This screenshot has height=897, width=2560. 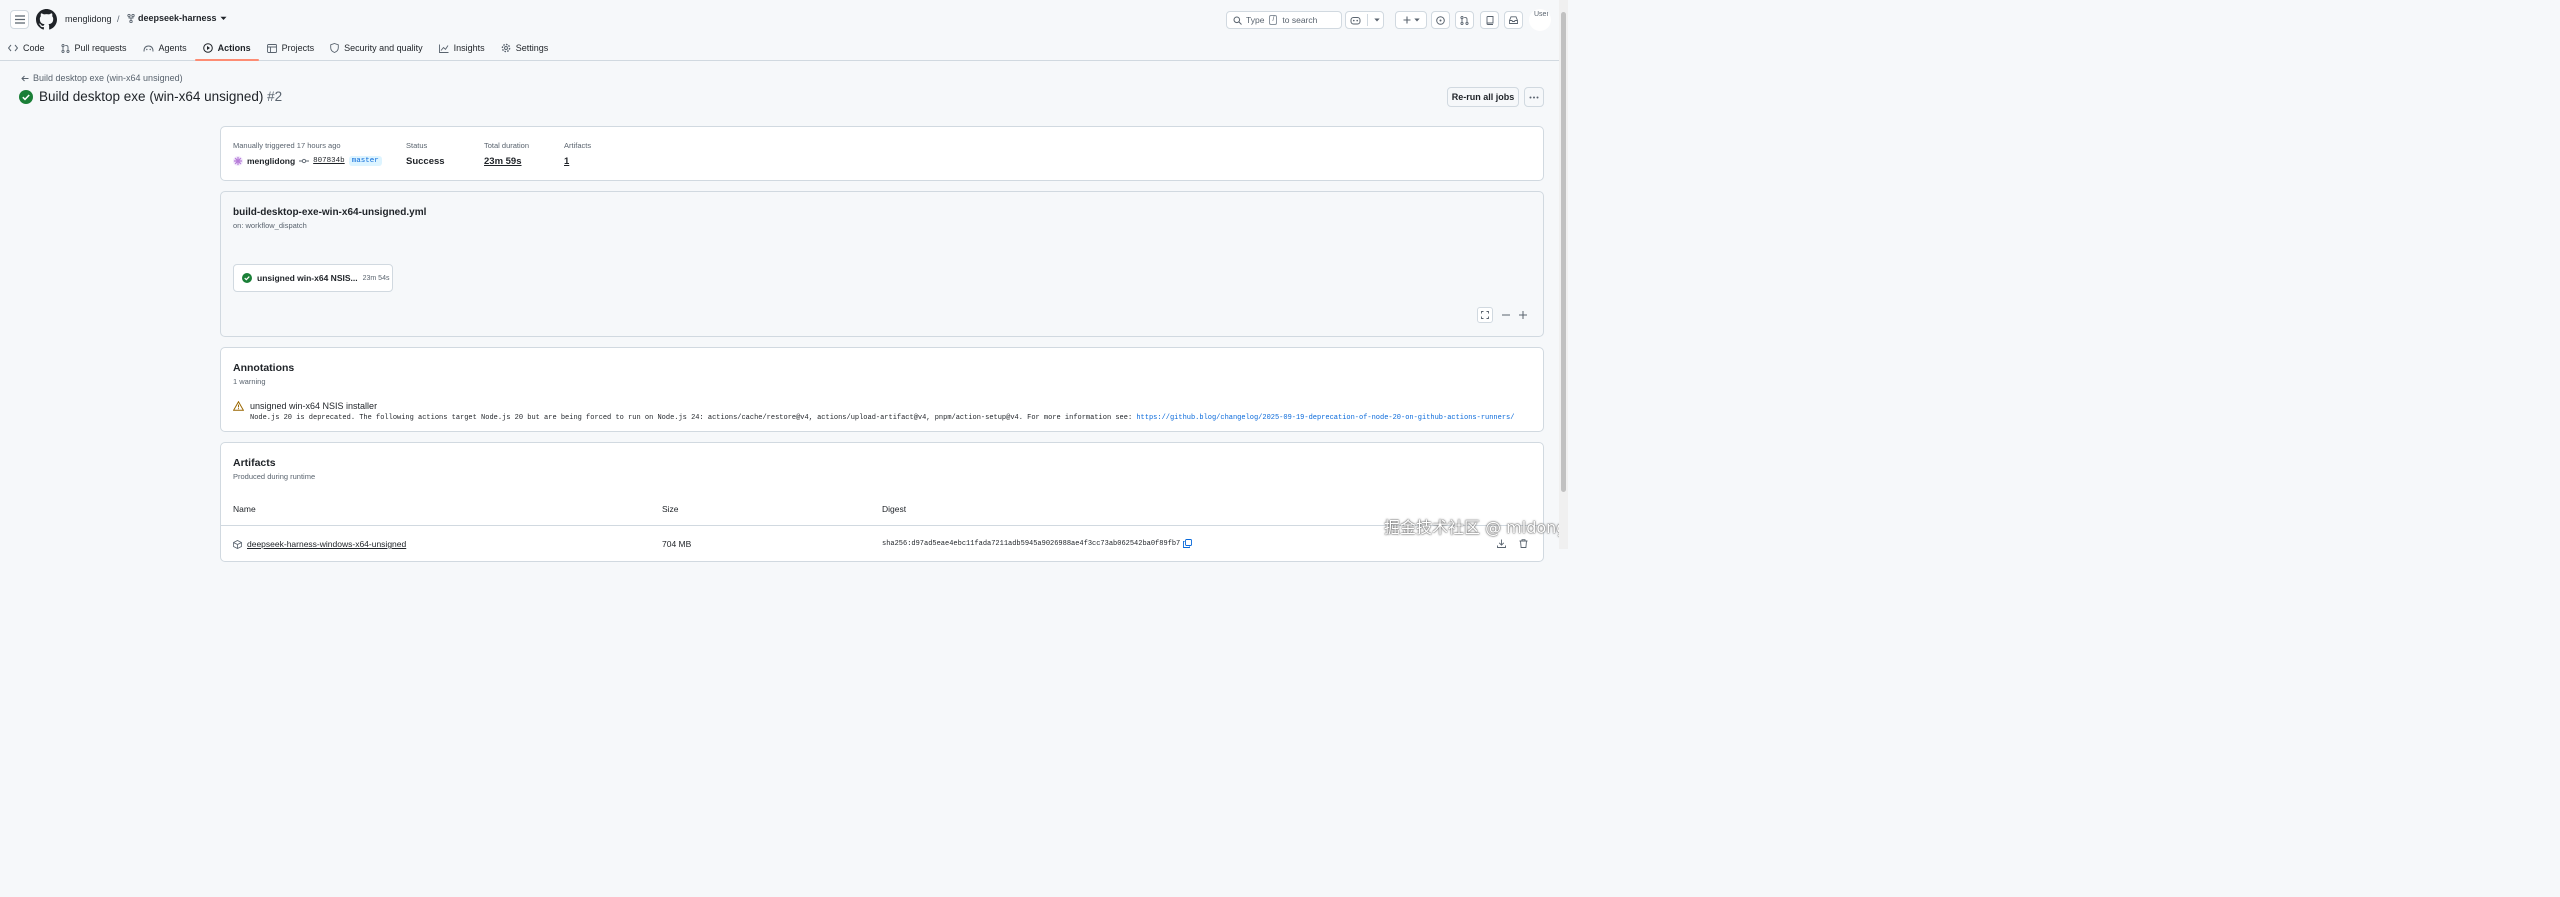 What do you see at coordinates (298, 48) in the screenshot?
I see `tab-label: Projects` at bounding box center [298, 48].